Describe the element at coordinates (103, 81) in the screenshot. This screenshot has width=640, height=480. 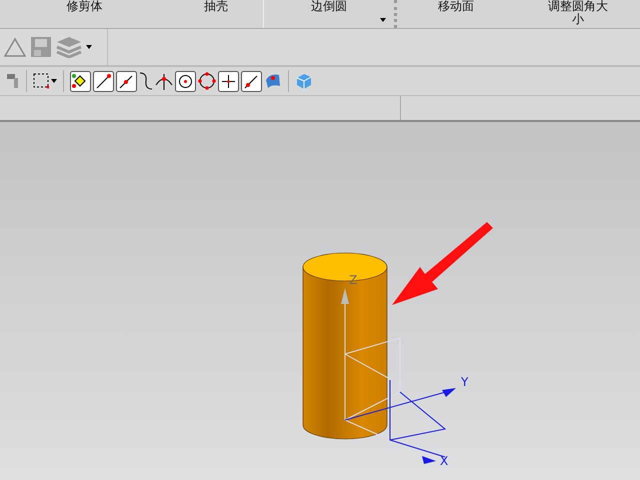
I see `line-end-icon` at that location.